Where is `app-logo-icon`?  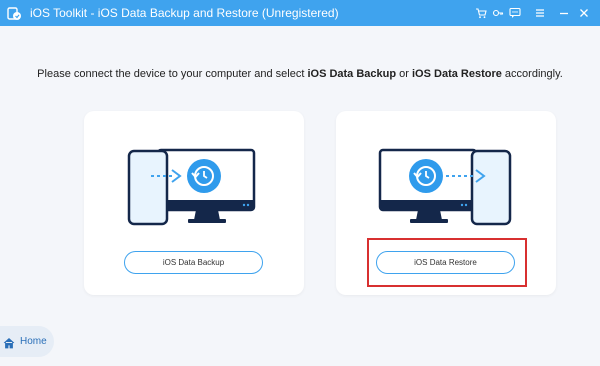
app-logo-icon is located at coordinates (14, 13).